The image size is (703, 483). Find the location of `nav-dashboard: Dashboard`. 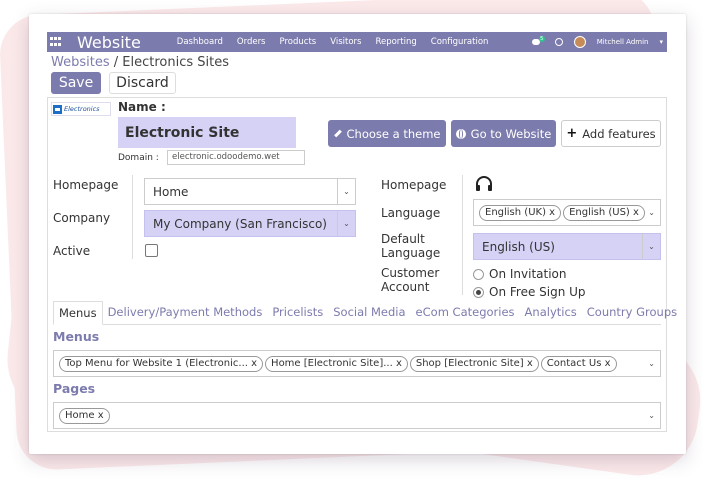

nav-dashboard: Dashboard is located at coordinates (200, 42).